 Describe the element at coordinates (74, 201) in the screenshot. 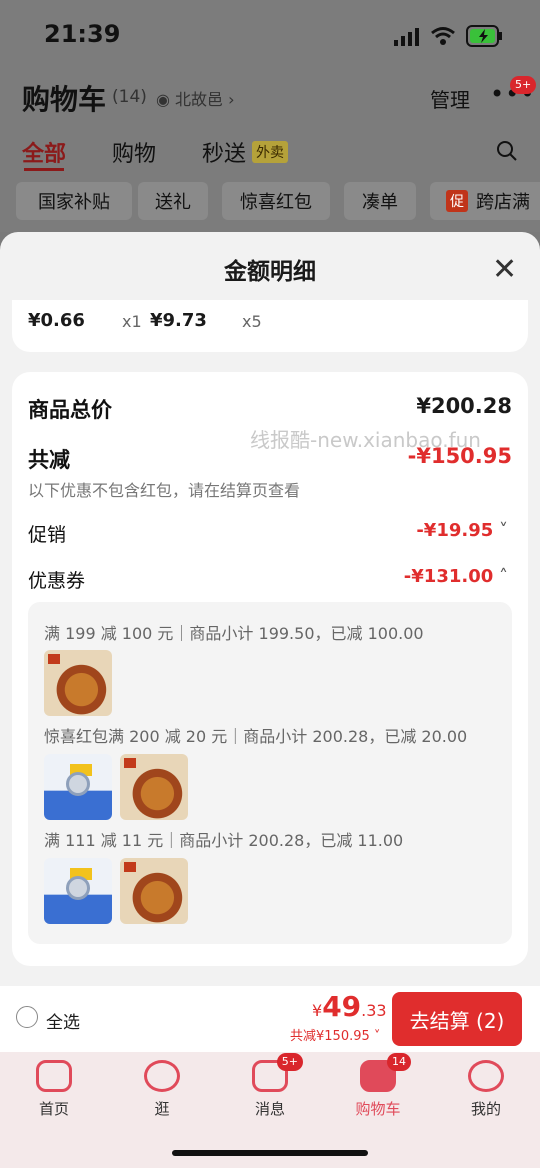

I see `chip-subsidy: 国家补贴` at that location.